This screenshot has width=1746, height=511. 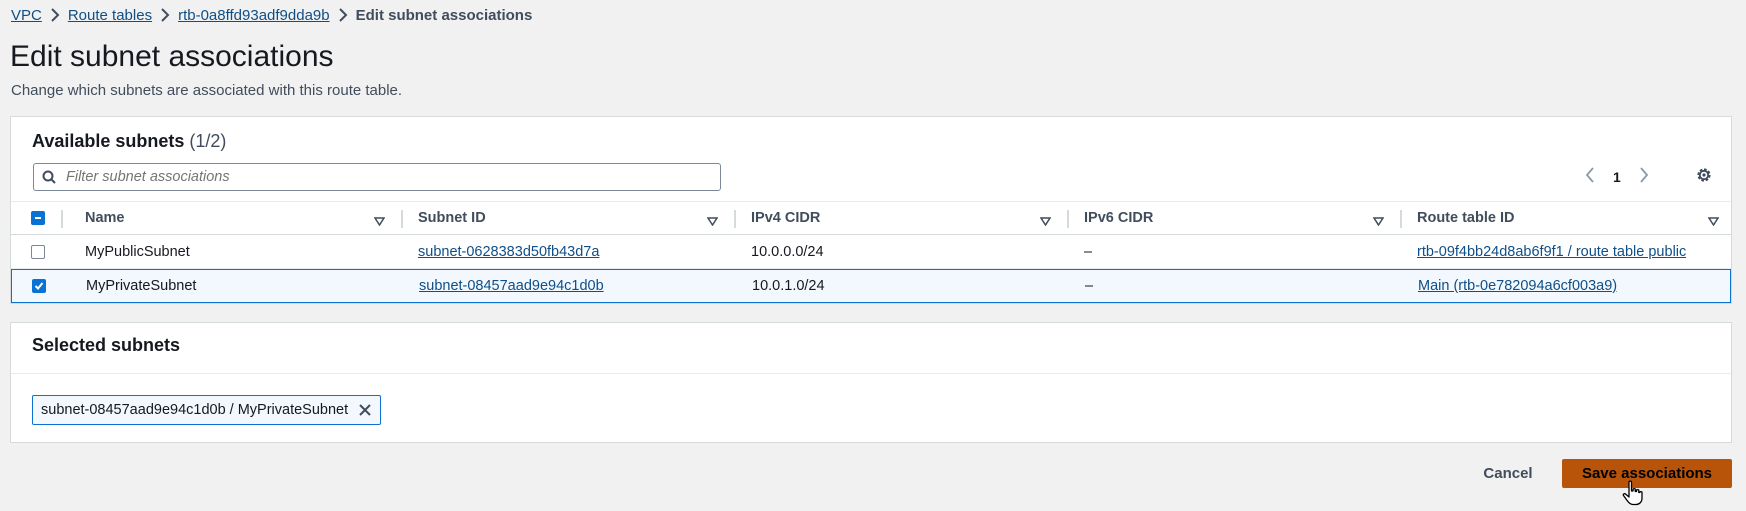 I want to click on route-table-cell: Main (rtb-0e782094a6cf003a9), so click(x=1563, y=286).